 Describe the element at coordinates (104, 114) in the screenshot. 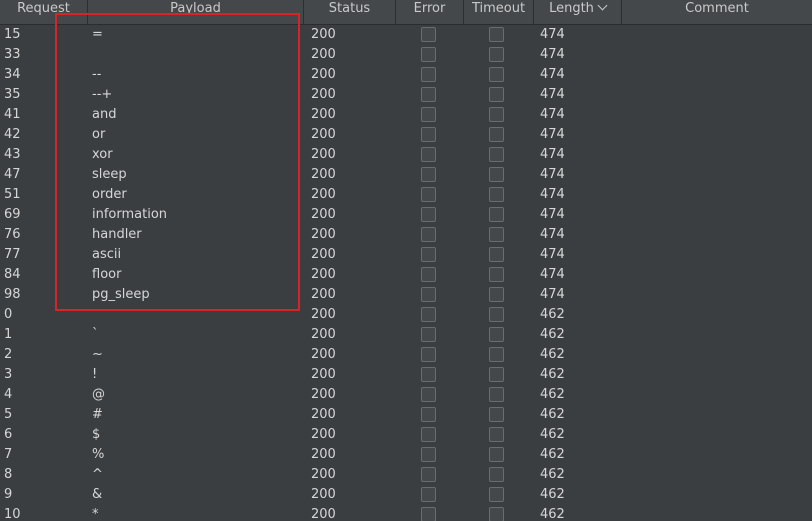

I see `cell-payload: and` at that location.